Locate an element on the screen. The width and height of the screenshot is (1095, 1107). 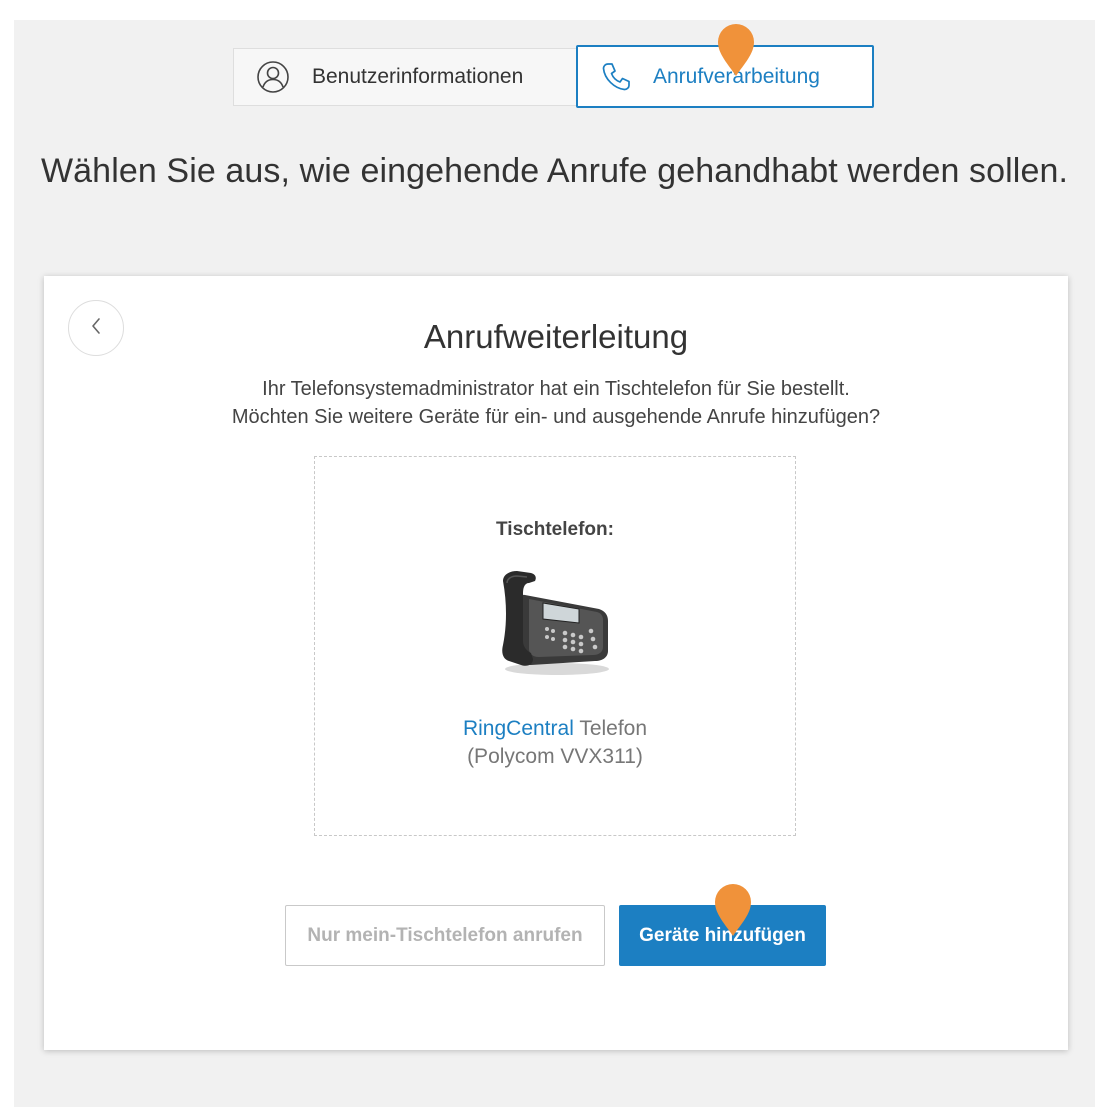
desk-phone-image is located at coordinates (555, 623).